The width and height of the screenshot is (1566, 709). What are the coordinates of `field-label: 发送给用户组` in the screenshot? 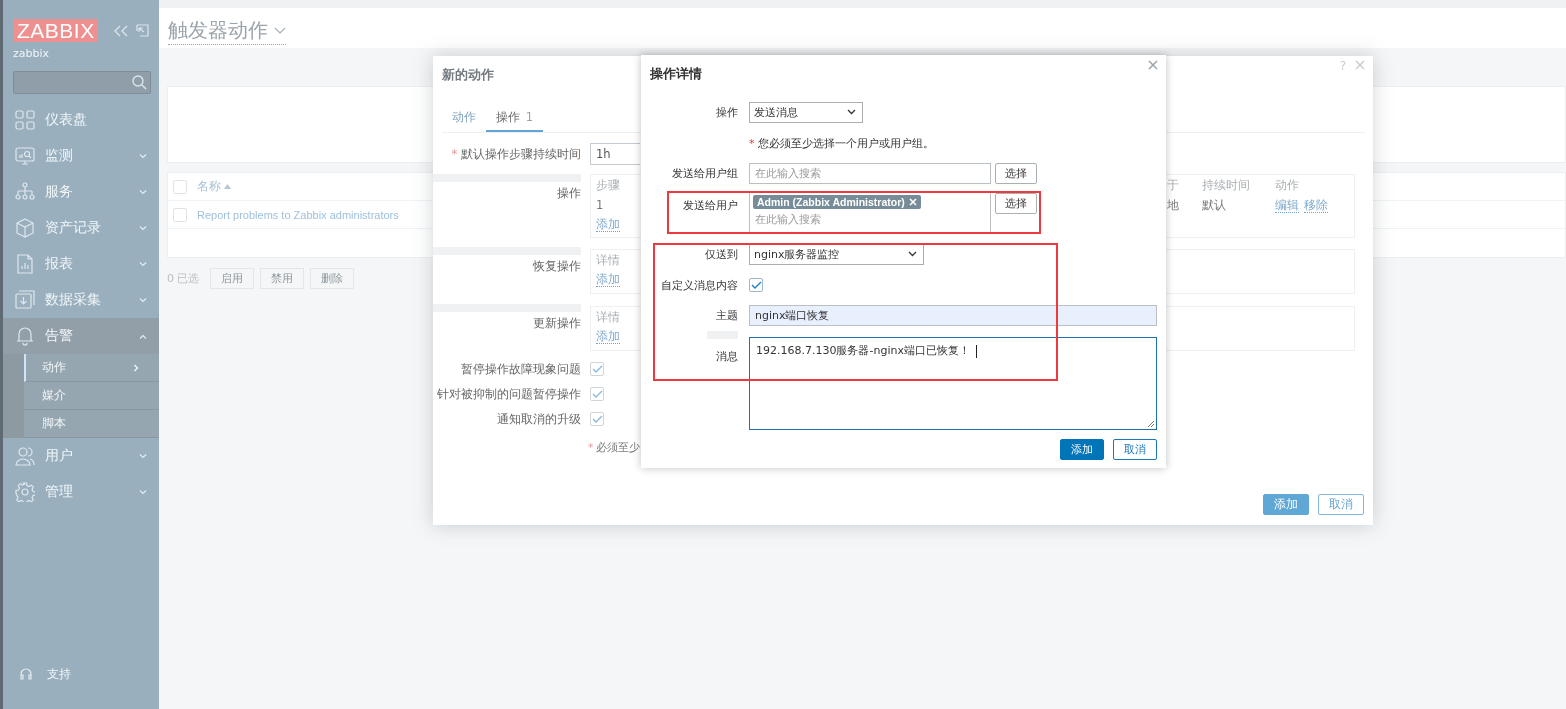 It's located at (705, 173).